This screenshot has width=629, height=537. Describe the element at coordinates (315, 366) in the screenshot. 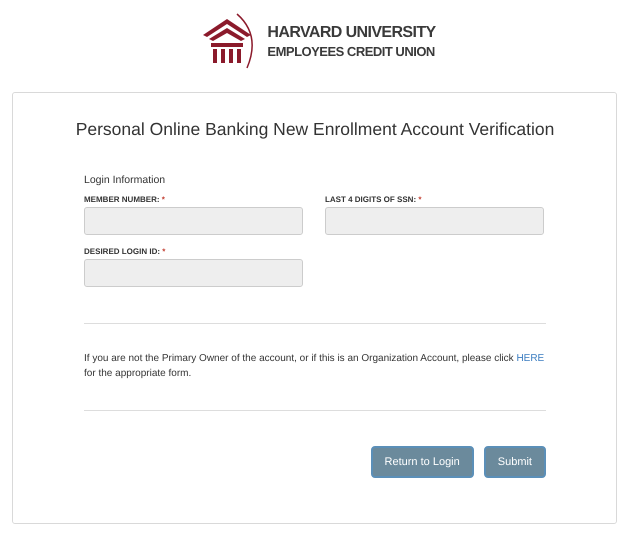

I see `notice-text: If you are not the Primary Owner of the account, or if this is an Organization Account, please click HERE for the appropriate form.` at that location.